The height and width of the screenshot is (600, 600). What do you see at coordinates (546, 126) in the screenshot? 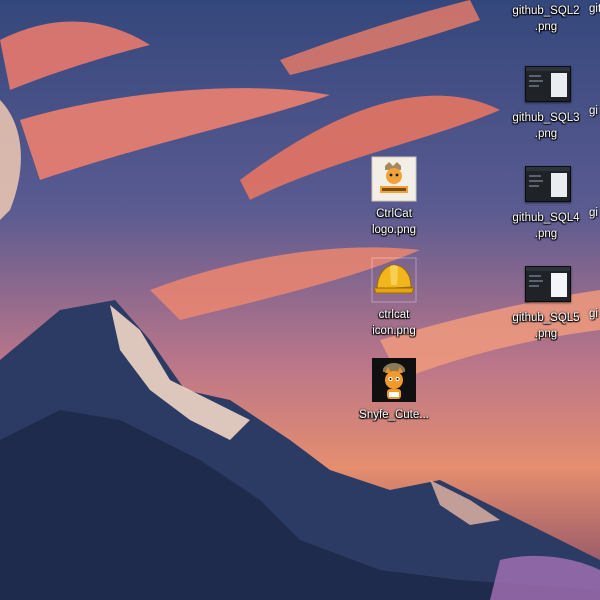
I see `icon-label: github_SQL3 .png` at bounding box center [546, 126].